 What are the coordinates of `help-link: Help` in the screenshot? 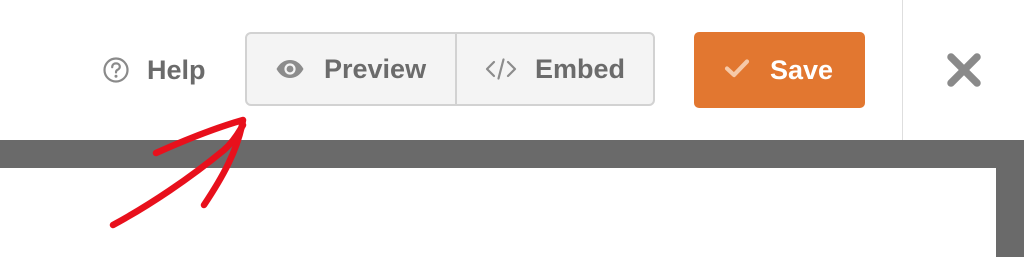 It's located at (154, 70).